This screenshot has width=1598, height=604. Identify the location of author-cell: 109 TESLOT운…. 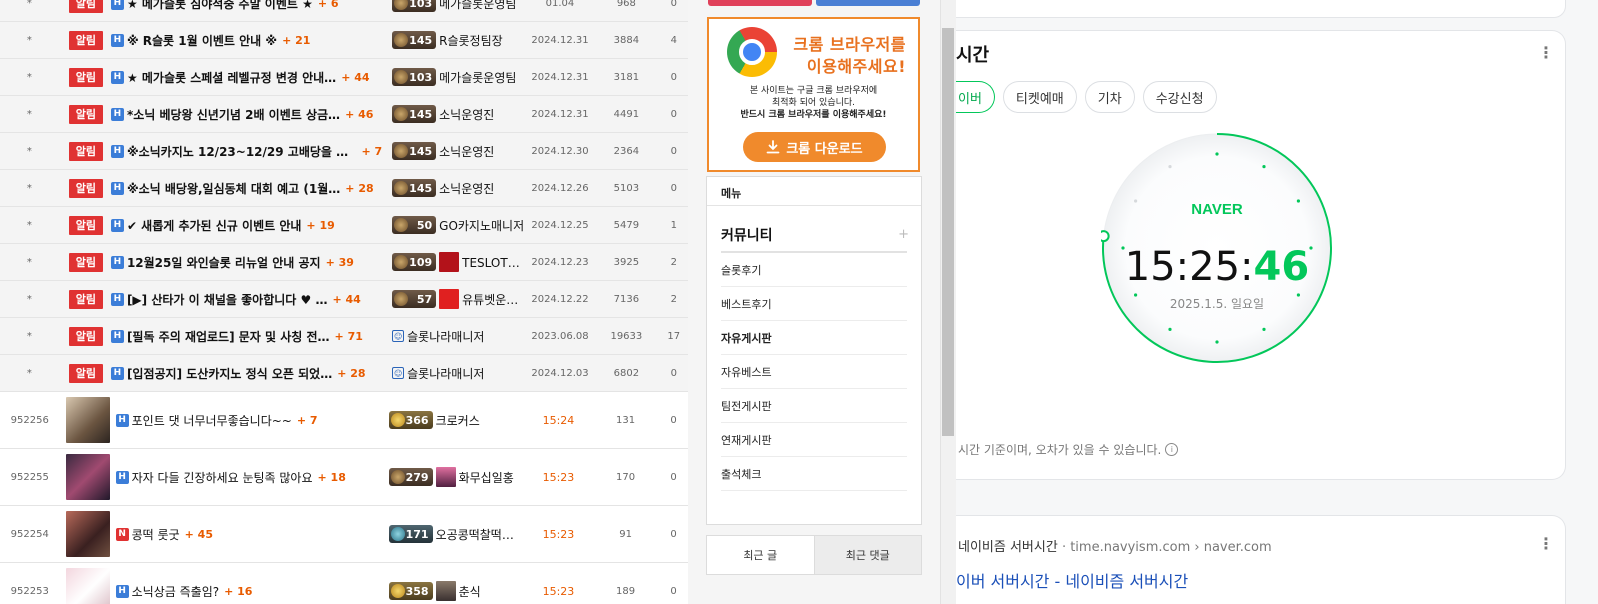
(459, 262).